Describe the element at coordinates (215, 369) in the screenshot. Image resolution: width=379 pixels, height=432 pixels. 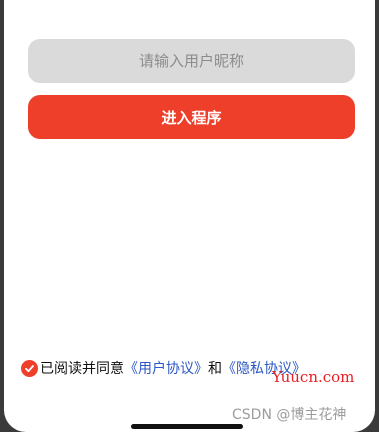
I see `agreement-conjunction: 和` at that location.